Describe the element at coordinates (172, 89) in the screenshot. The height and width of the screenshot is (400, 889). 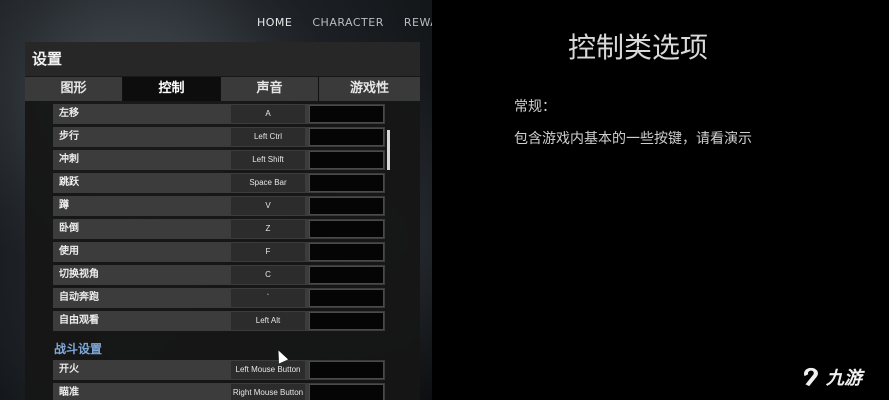
I see `tab-controls: 控制` at that location.